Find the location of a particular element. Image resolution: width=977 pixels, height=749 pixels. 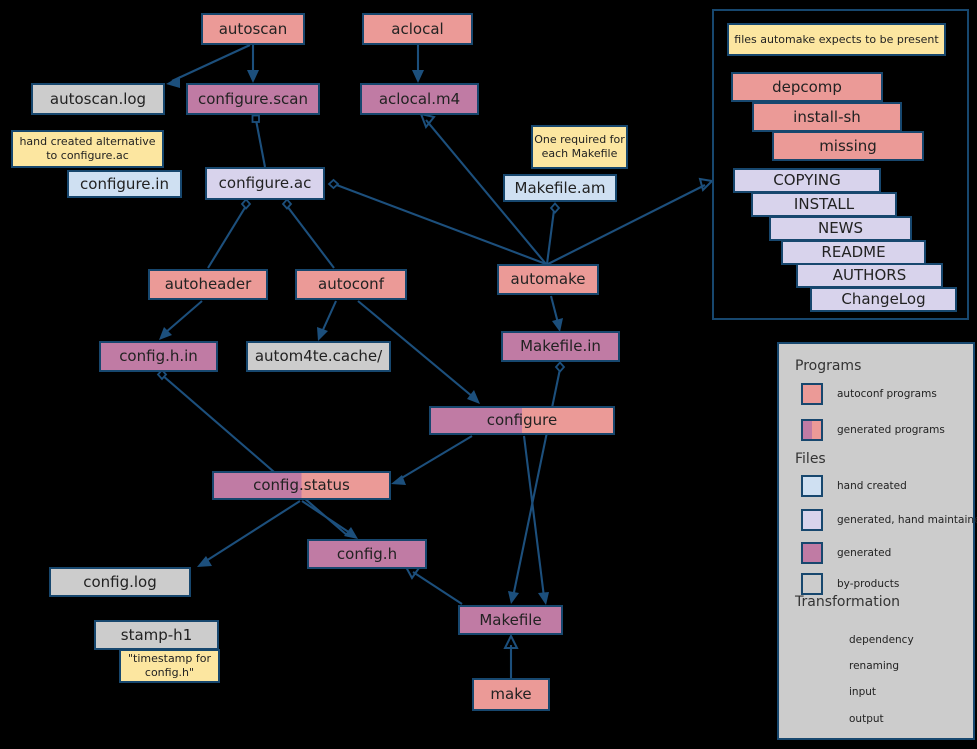

legend-heading-files: Files is located at coordinates (810, 459).